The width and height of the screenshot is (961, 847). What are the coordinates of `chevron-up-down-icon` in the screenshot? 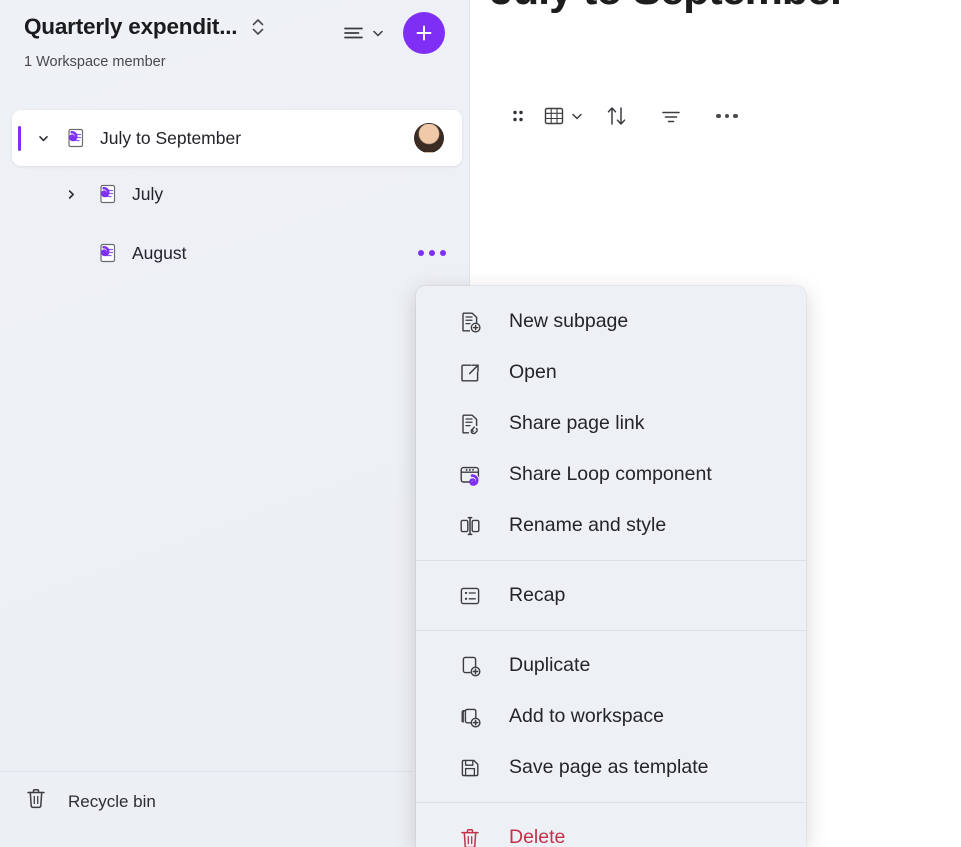 It's located at (258, 27).